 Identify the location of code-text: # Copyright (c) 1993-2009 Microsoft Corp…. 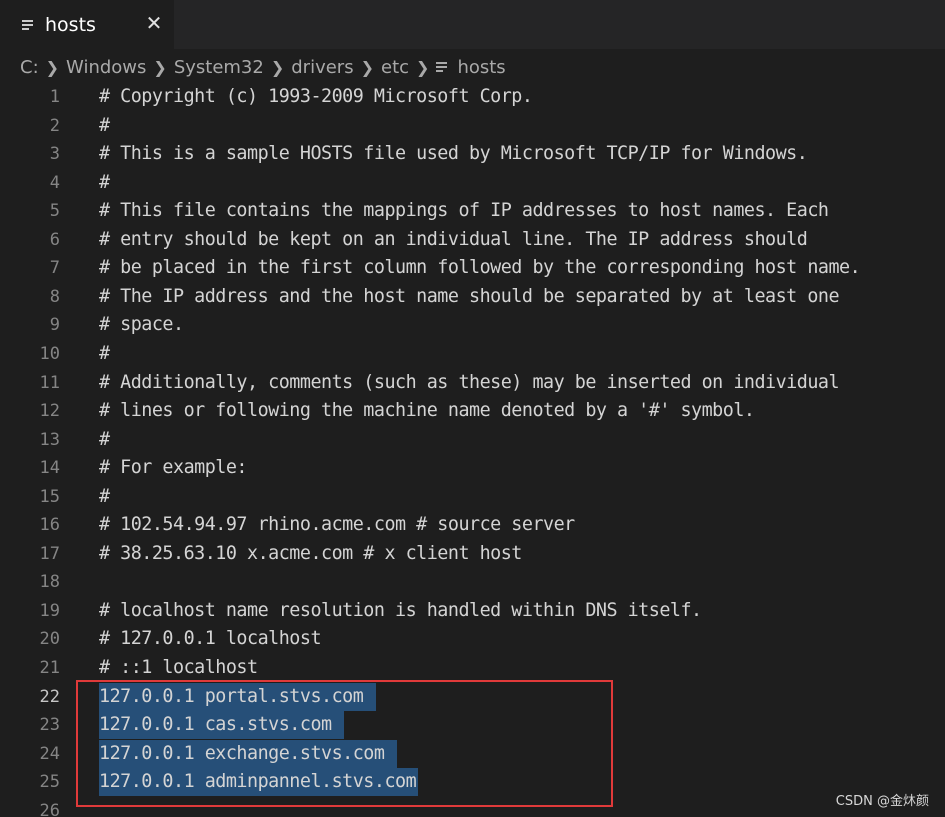
(316, 96).